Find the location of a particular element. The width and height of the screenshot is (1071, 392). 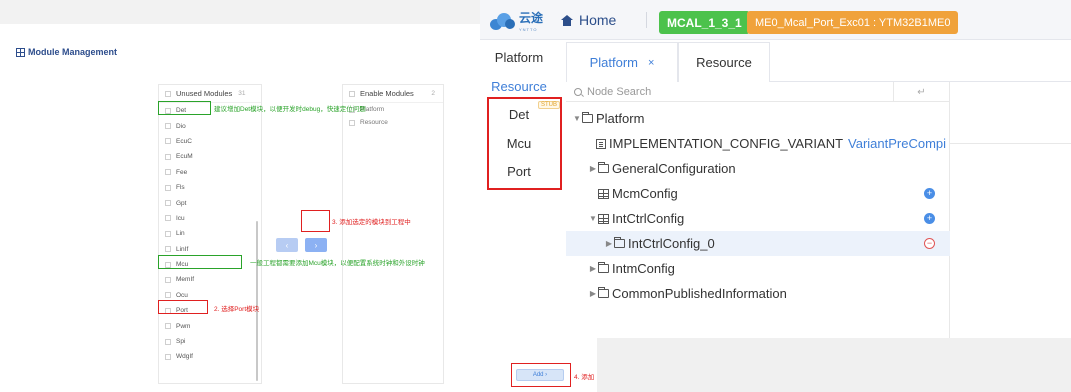

module-management-title: Module Management is located at coordinates (66, 52).